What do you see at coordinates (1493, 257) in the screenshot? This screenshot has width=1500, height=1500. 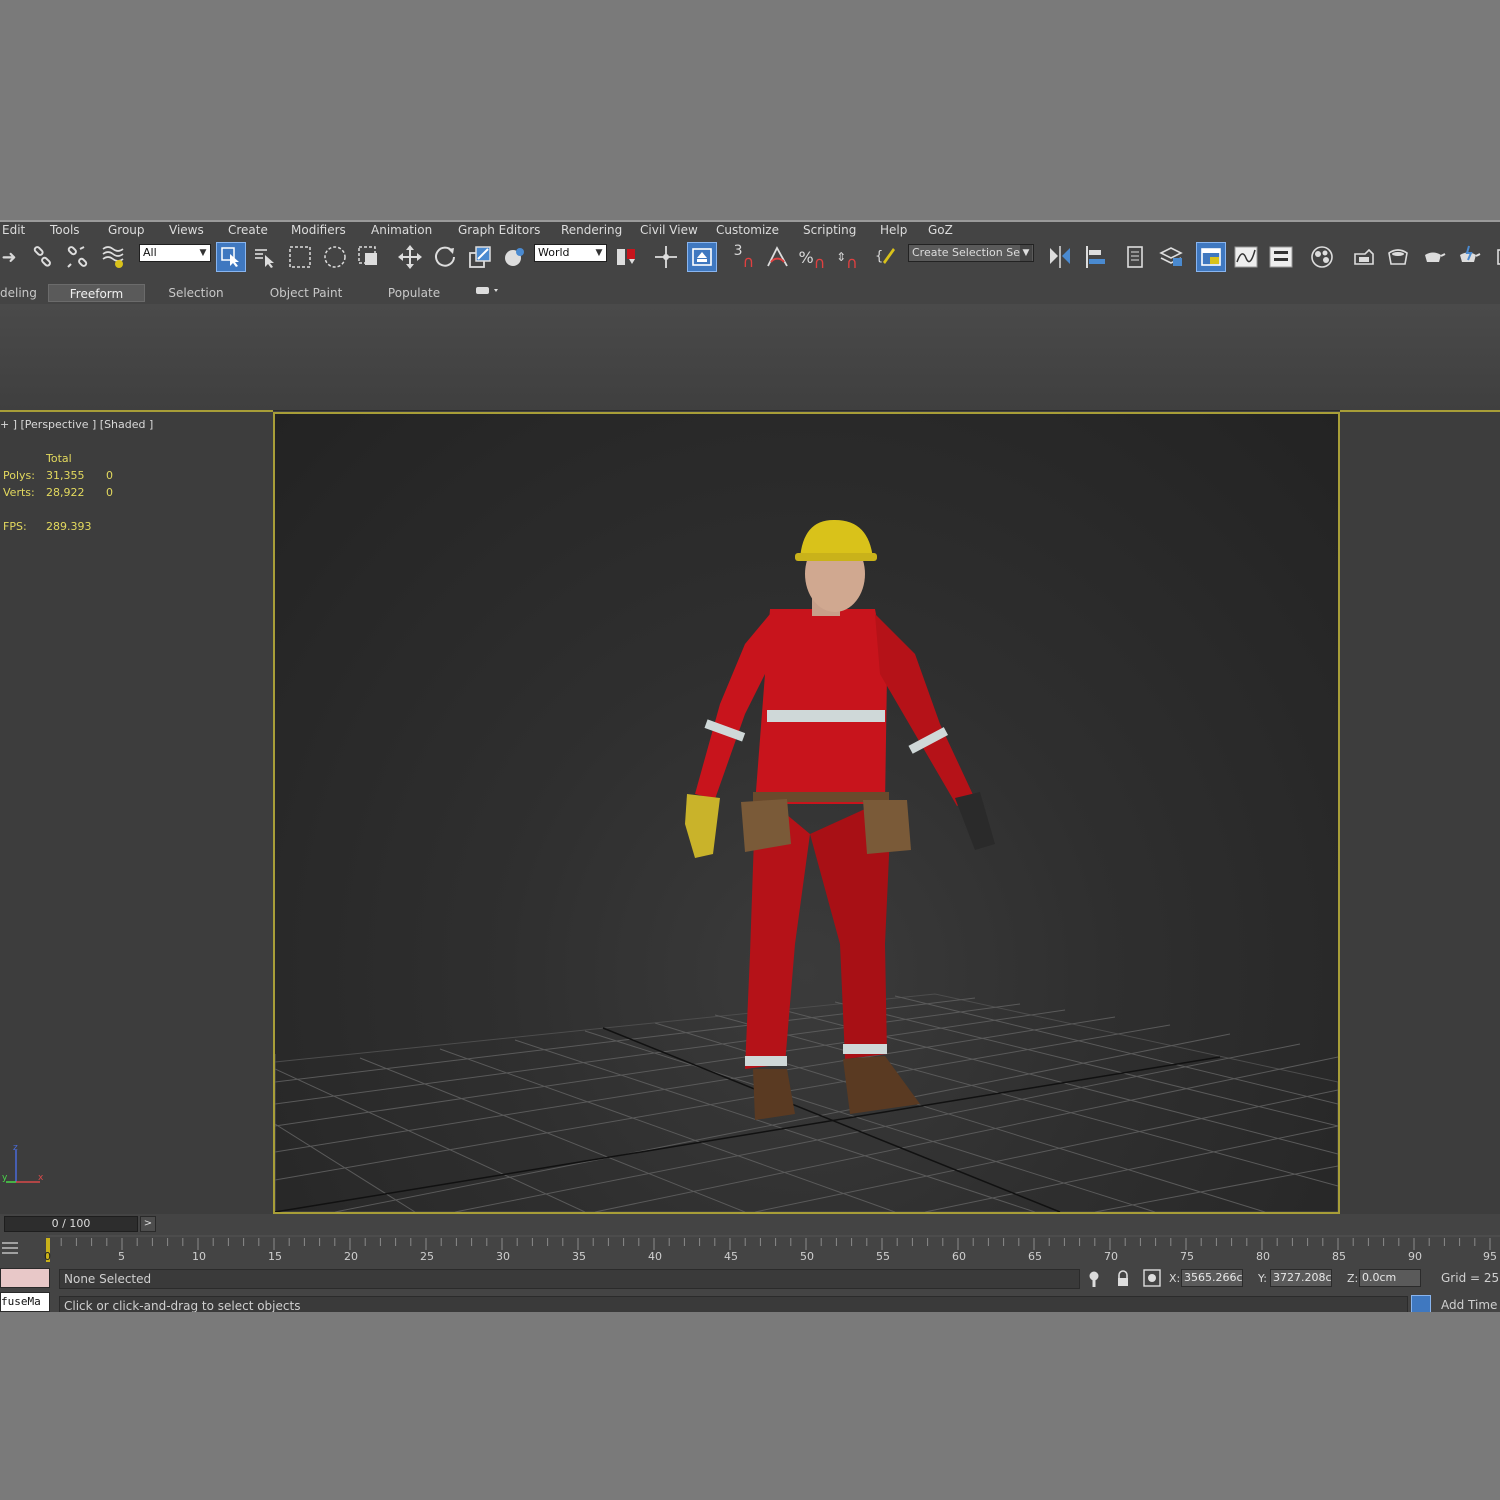 I see `render-iterative-icon` at bounding box center [1493, 257].